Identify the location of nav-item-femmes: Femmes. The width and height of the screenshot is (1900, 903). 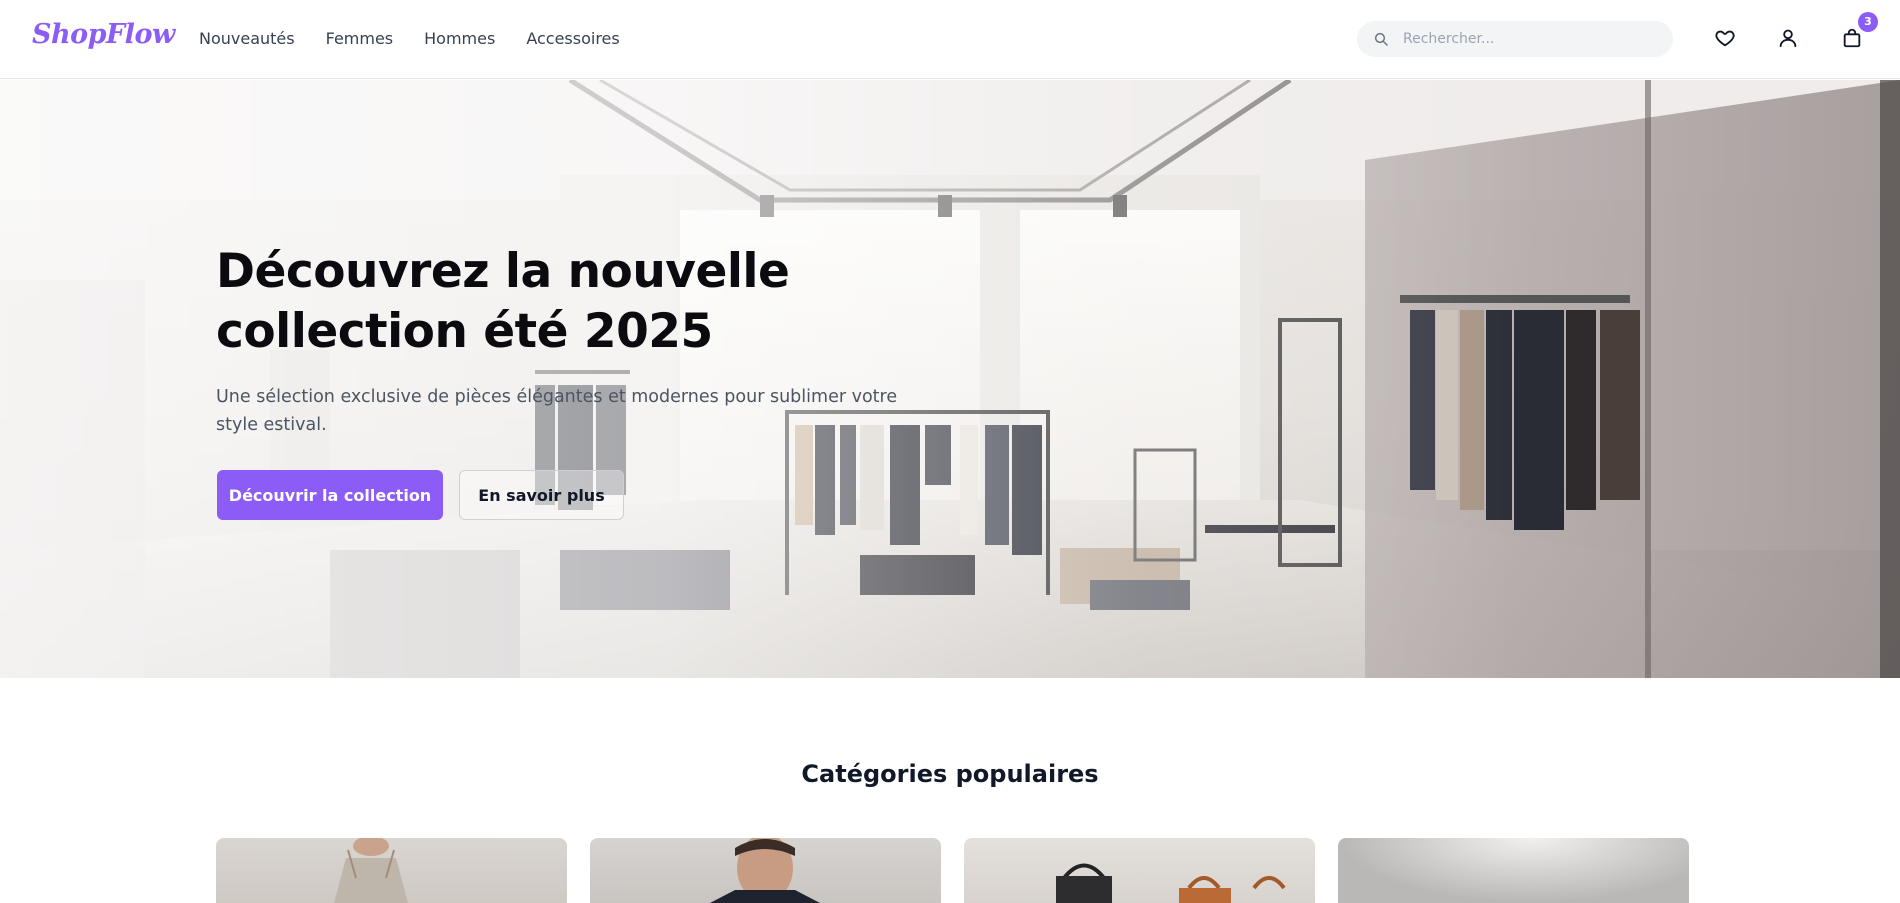
(360, 39).